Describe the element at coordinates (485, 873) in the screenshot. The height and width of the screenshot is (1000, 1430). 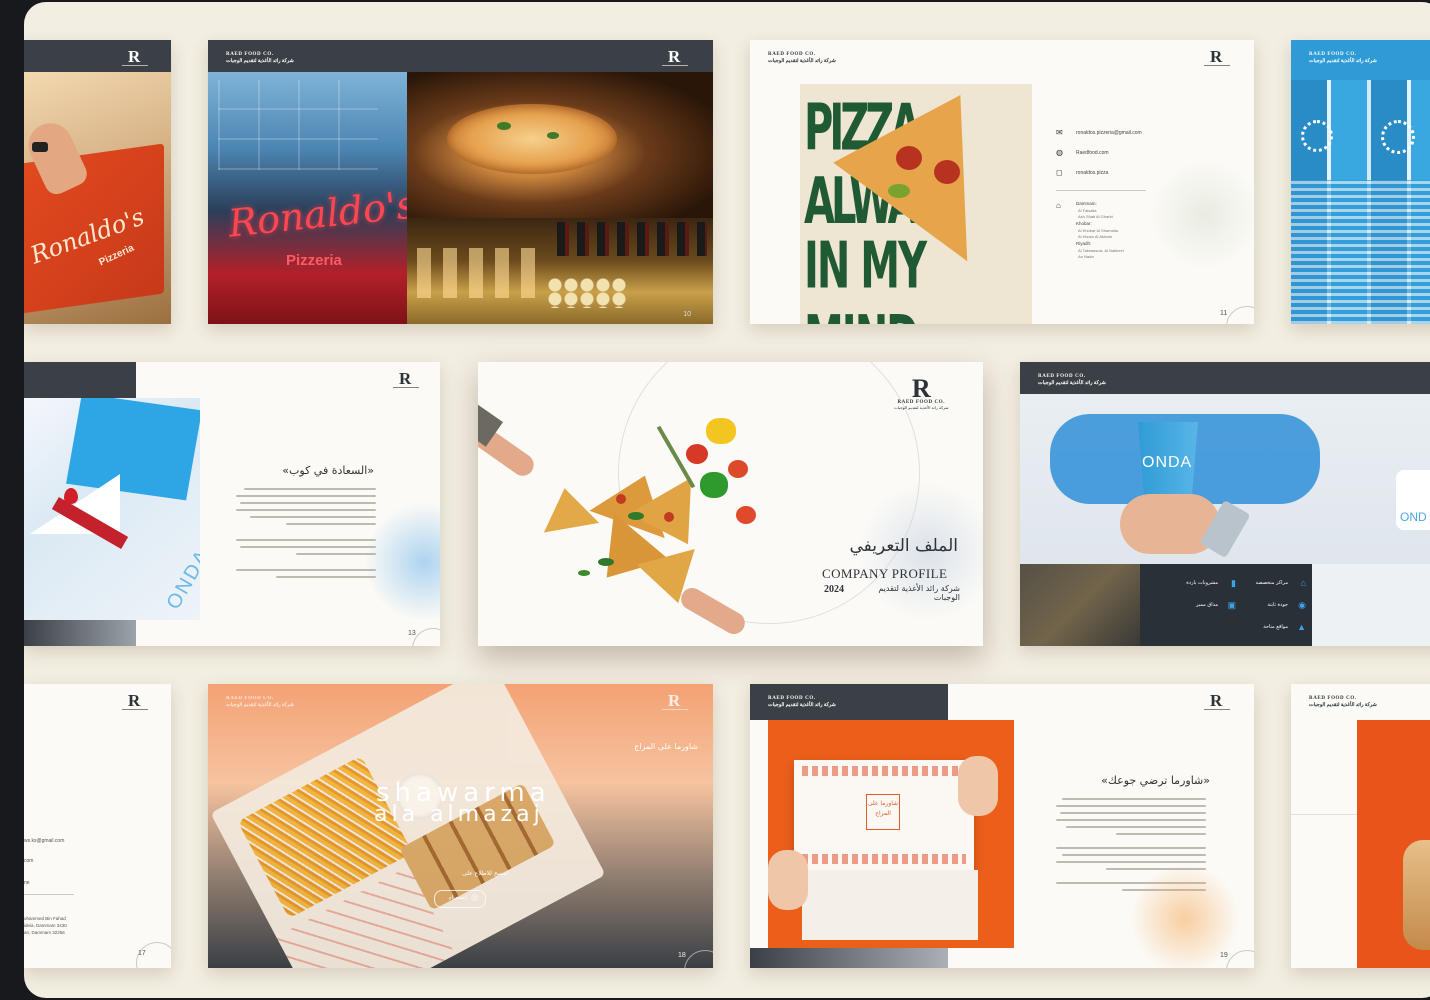
I see `shawarma-cta-ar: امسح للاطلاع على` at that location.